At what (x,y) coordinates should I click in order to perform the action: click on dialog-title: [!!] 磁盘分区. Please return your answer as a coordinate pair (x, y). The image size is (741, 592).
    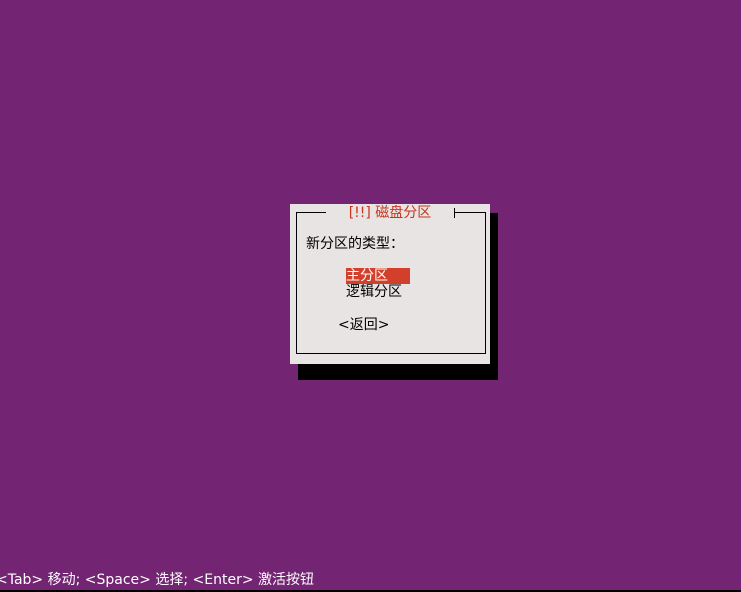
    Looking at the image, I should click on (390, 213).